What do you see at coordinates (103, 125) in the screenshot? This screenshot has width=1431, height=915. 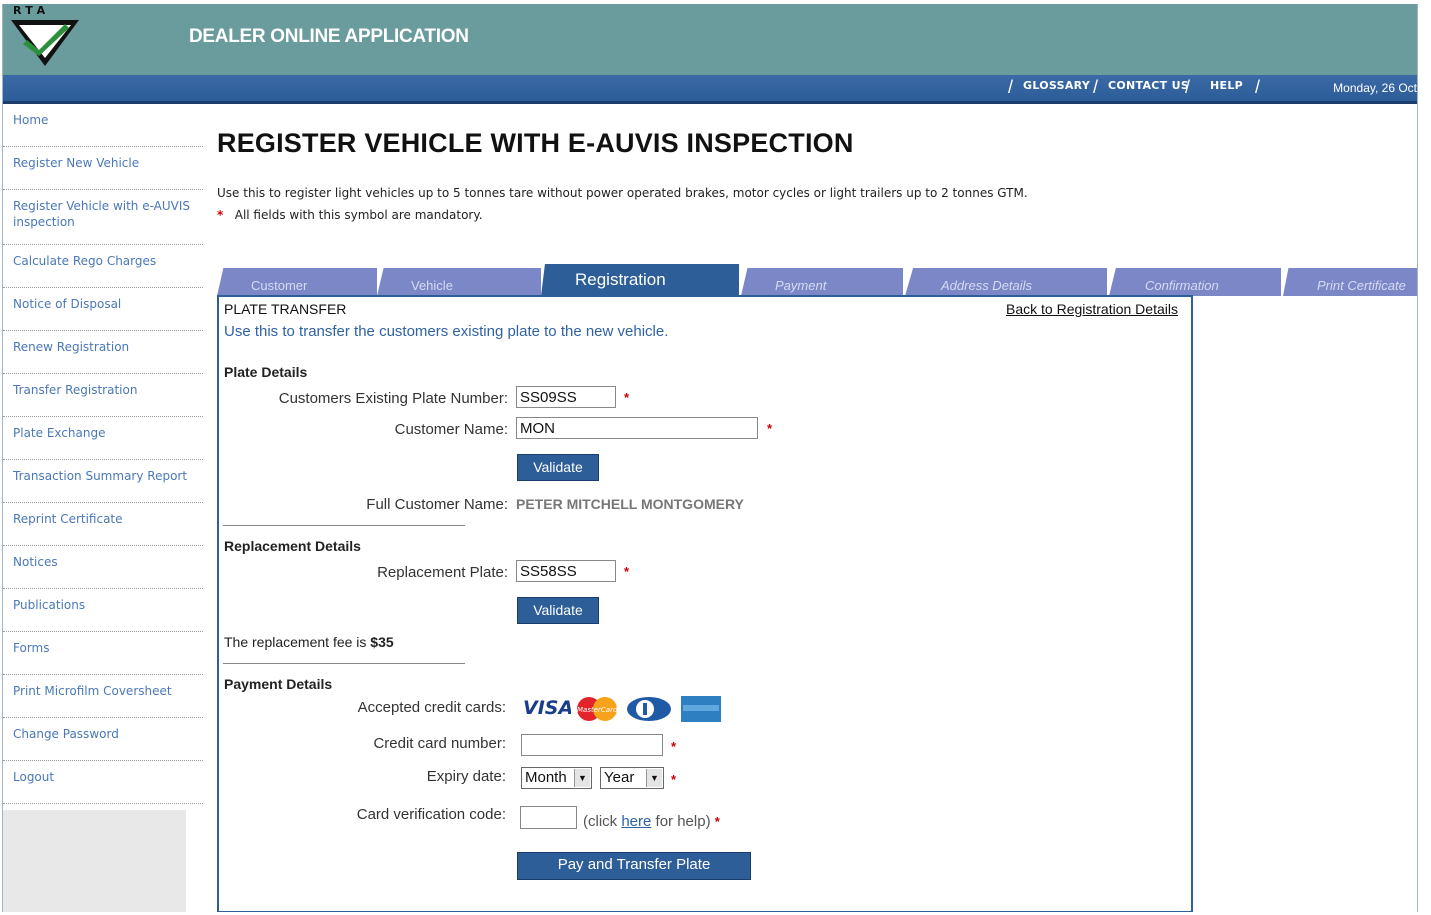 I see `sidebar-item-home: Home` at bounding box center [103, 125].